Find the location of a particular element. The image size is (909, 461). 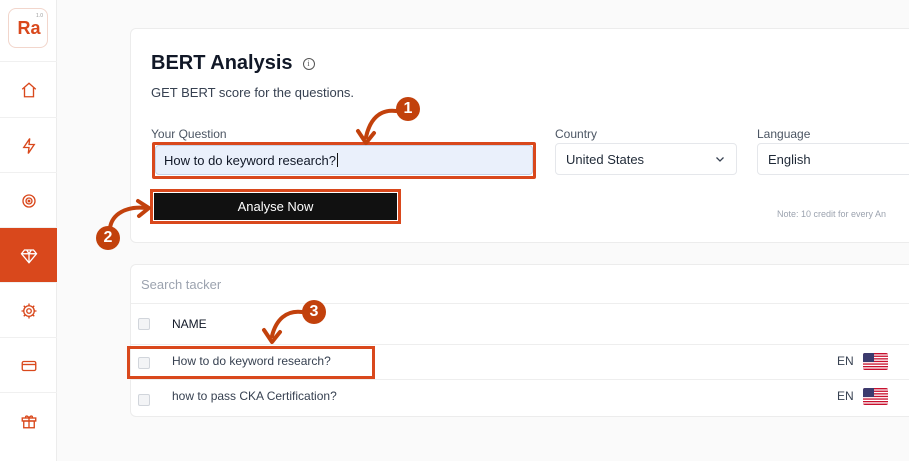

language-select-value: English is located at coordinates (789, 159).